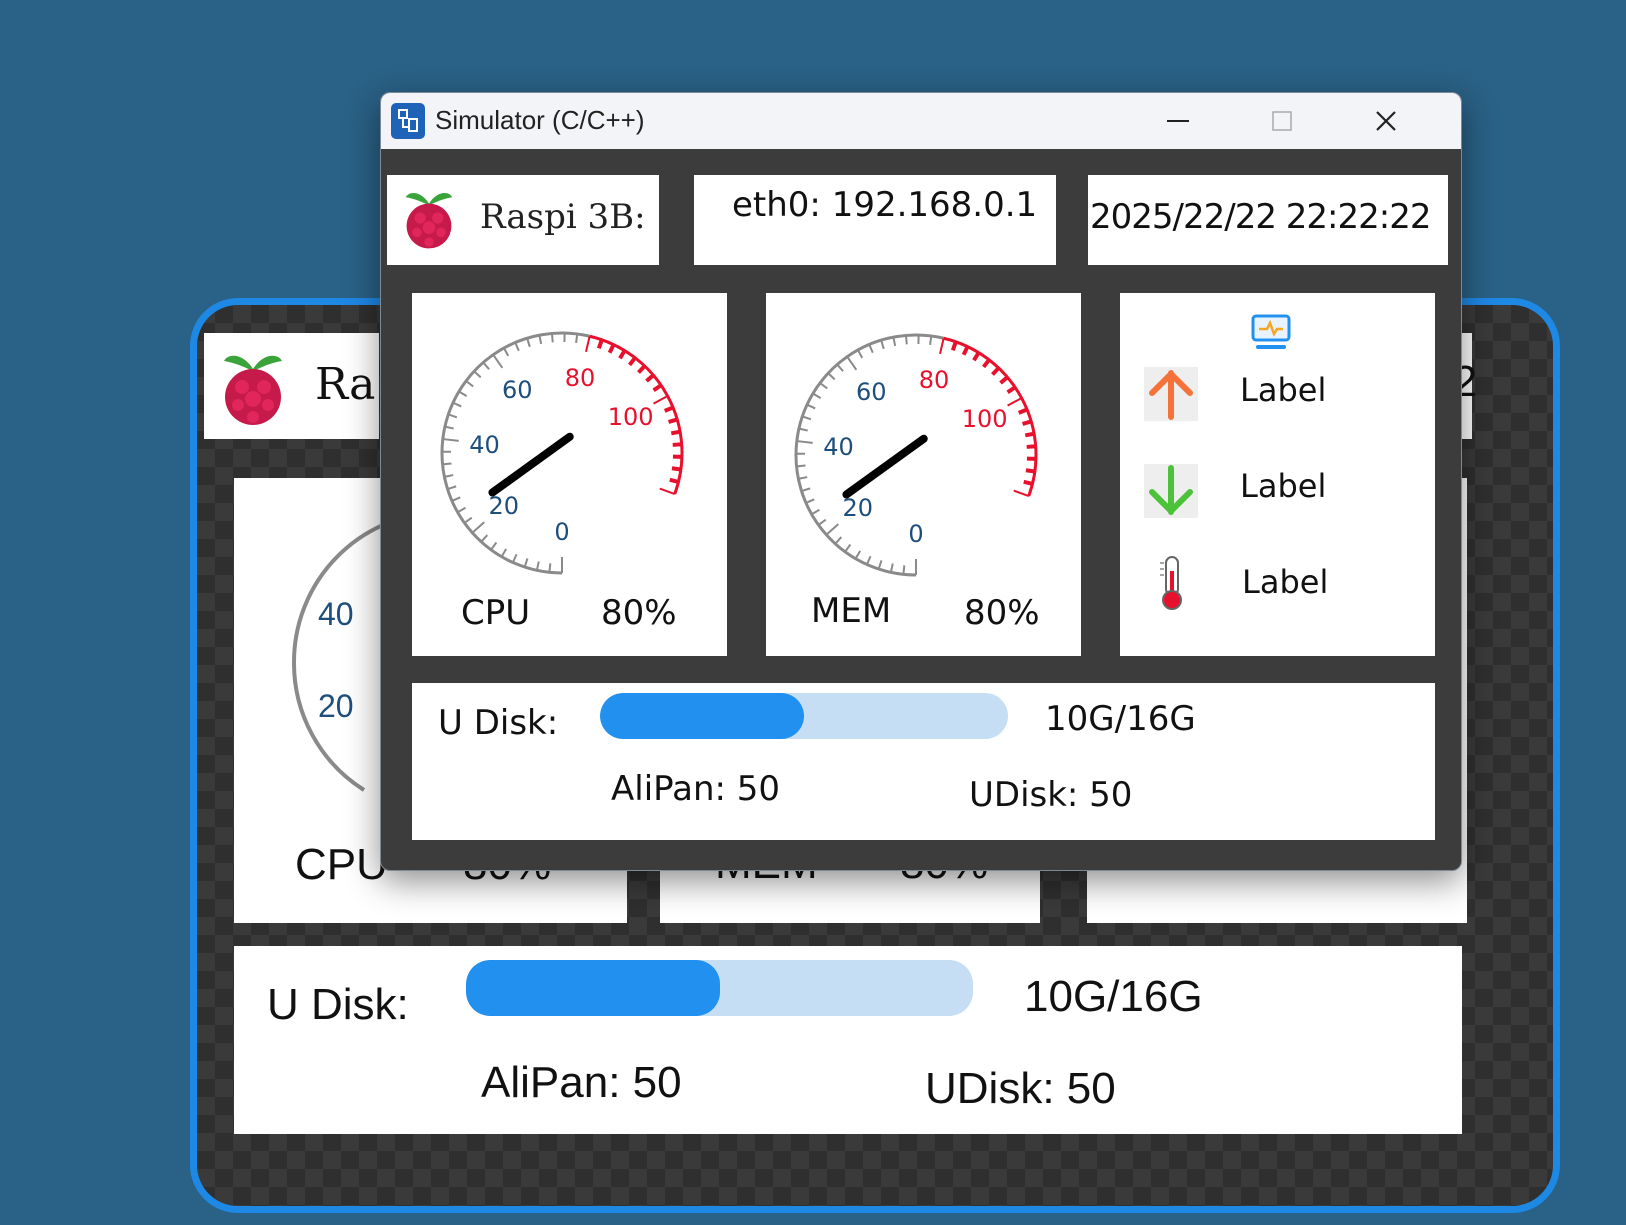 The image size is (1626, 1225). Describe the element at coordinates (336, 614) in the screenshot. I see `bg-gauge-tick-40: 40` at that location.